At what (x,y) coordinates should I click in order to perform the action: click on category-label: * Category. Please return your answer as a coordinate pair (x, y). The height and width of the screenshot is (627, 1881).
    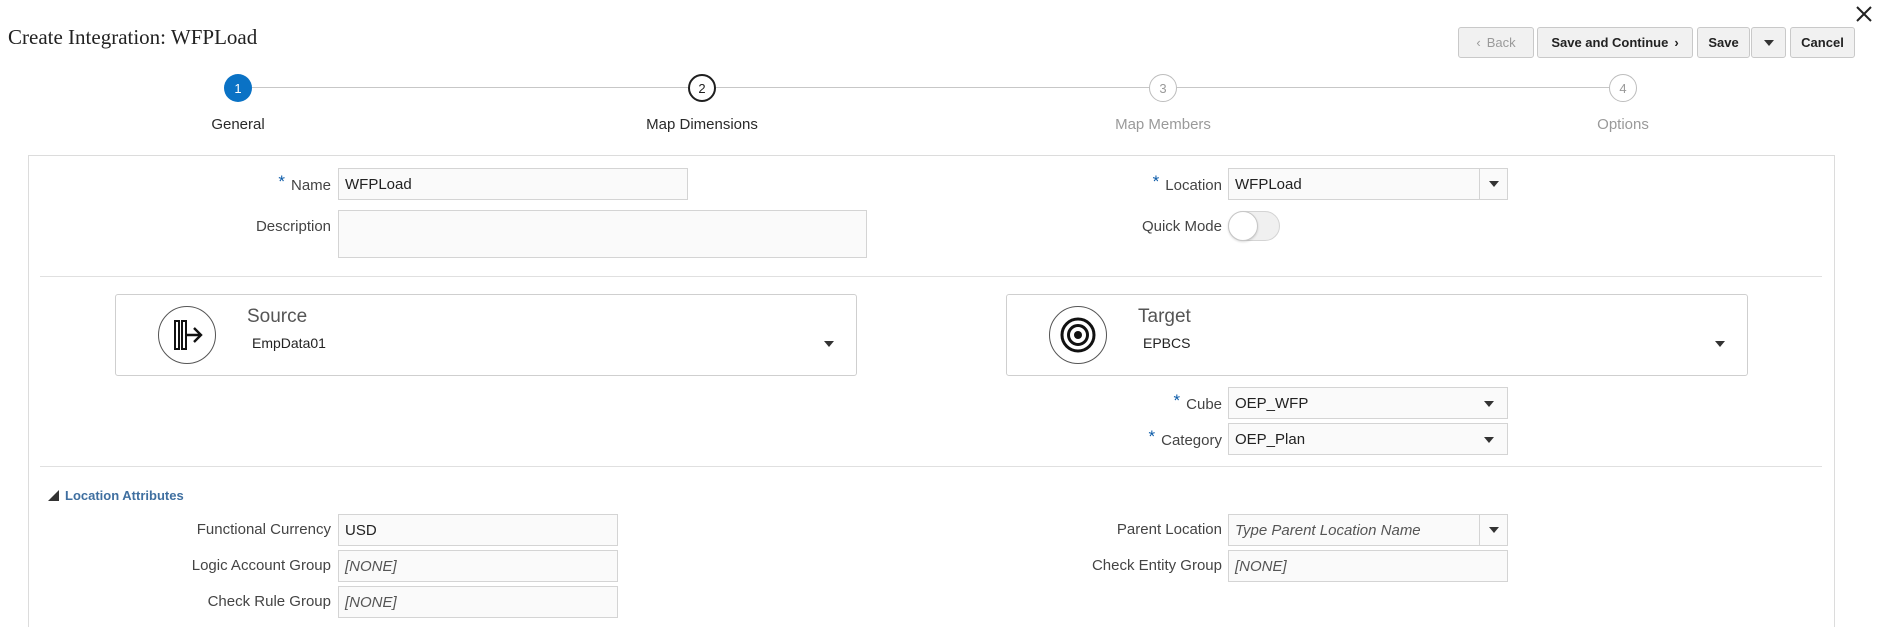
    Looking at the image, I should click on (1185, 438).